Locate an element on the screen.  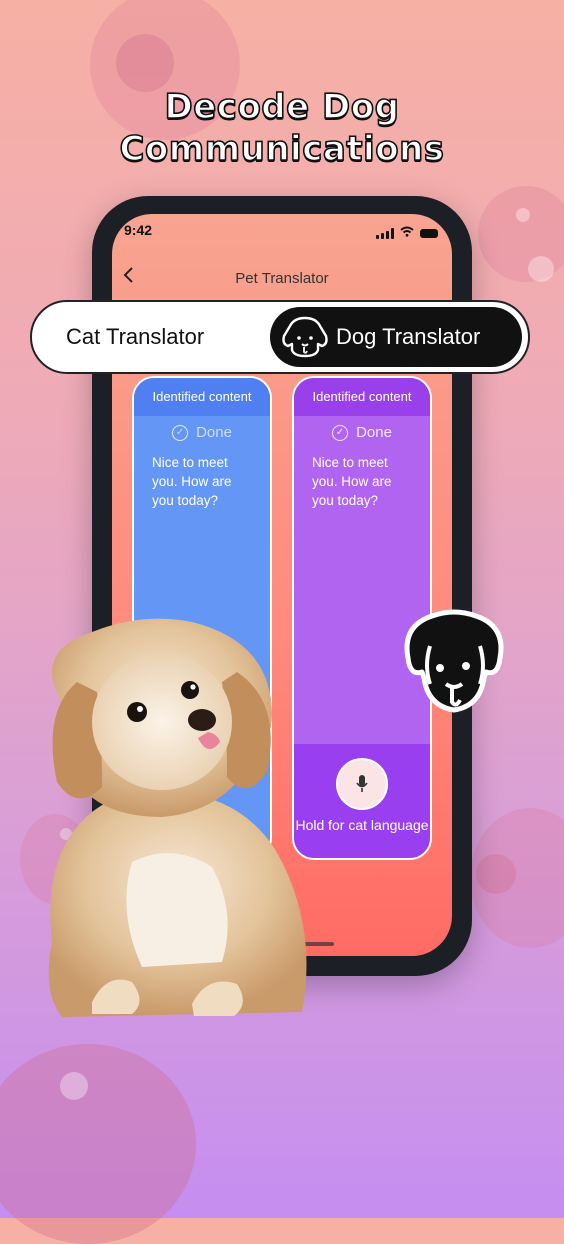
headline-line-1: Decode Dog is located at coordinates (282, 107).